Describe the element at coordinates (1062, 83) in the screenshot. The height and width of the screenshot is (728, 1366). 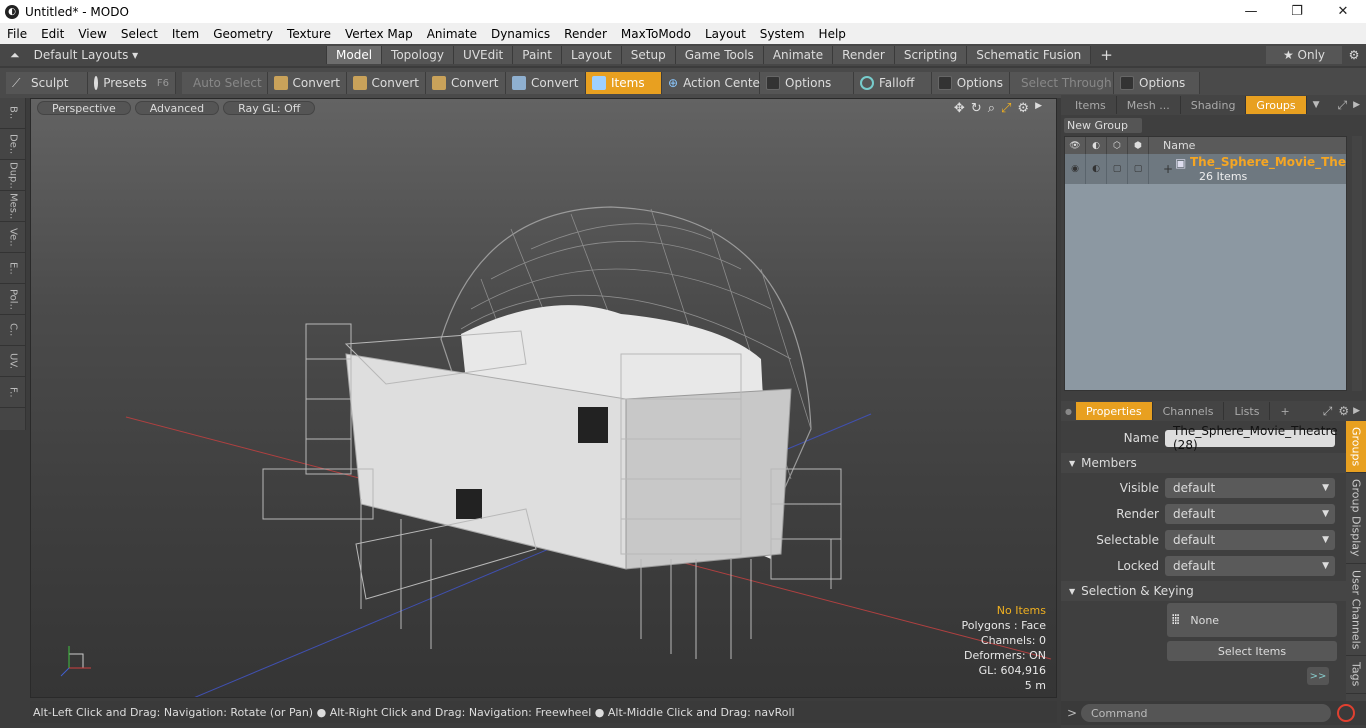
I see `select-through-button: Select Through` at that location.